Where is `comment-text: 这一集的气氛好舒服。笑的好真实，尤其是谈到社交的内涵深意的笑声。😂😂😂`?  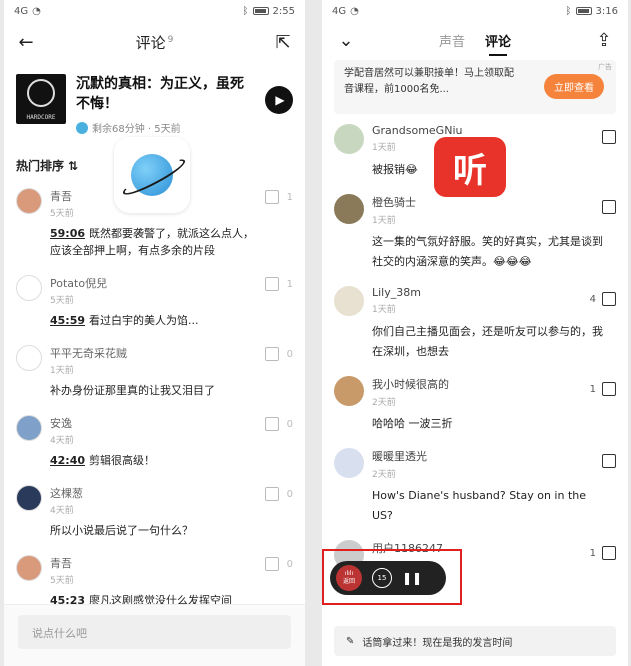
comment-text: 这一集的气氛好舒服。笑的好真实，尤其是谈到社交的内涵深意的笑声。😂😂😂 is located at coordinates (487, 251).